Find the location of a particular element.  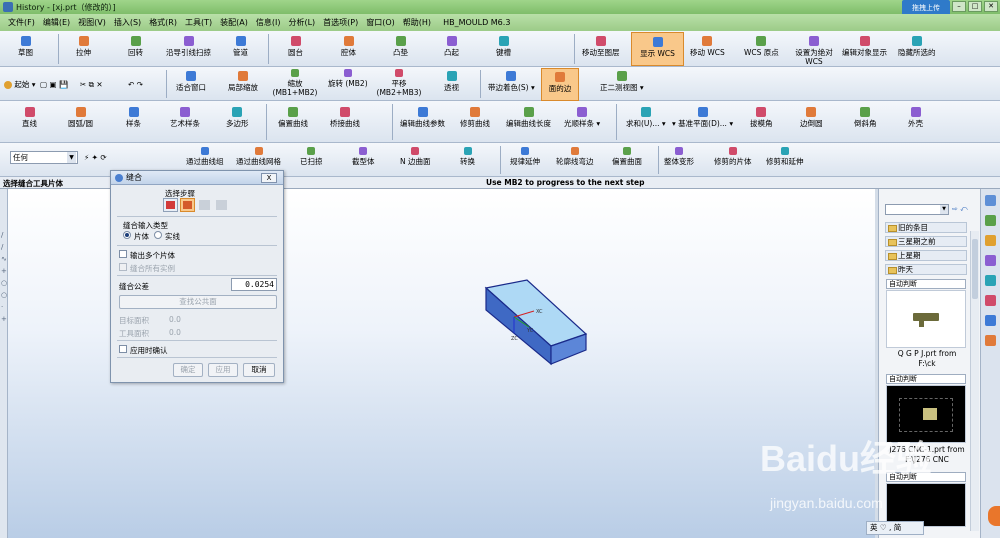

bridge-curve-button: 桥接曲线 is located at coordinates (345, 117).